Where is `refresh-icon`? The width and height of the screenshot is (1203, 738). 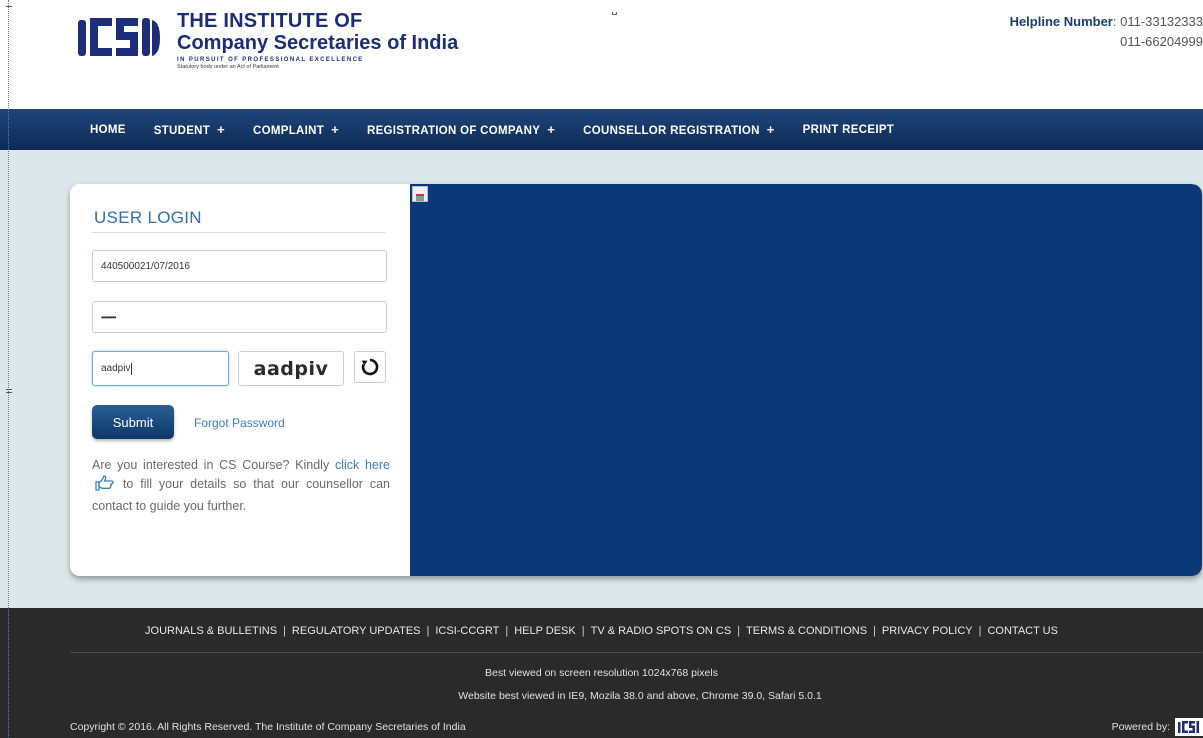
refresh-icon is located at coordinates (370, 367).